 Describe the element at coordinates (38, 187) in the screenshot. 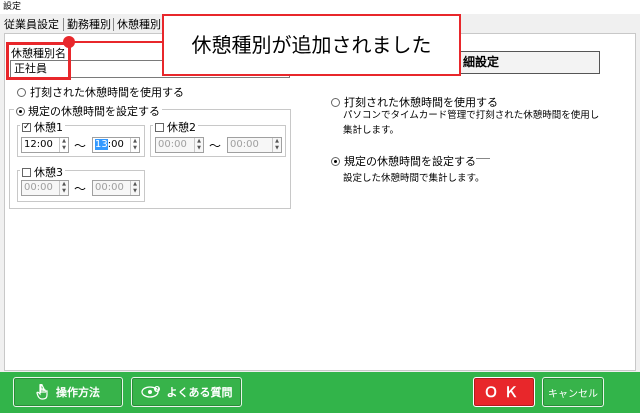

I see `break3-start-value: 00:00` at that location.